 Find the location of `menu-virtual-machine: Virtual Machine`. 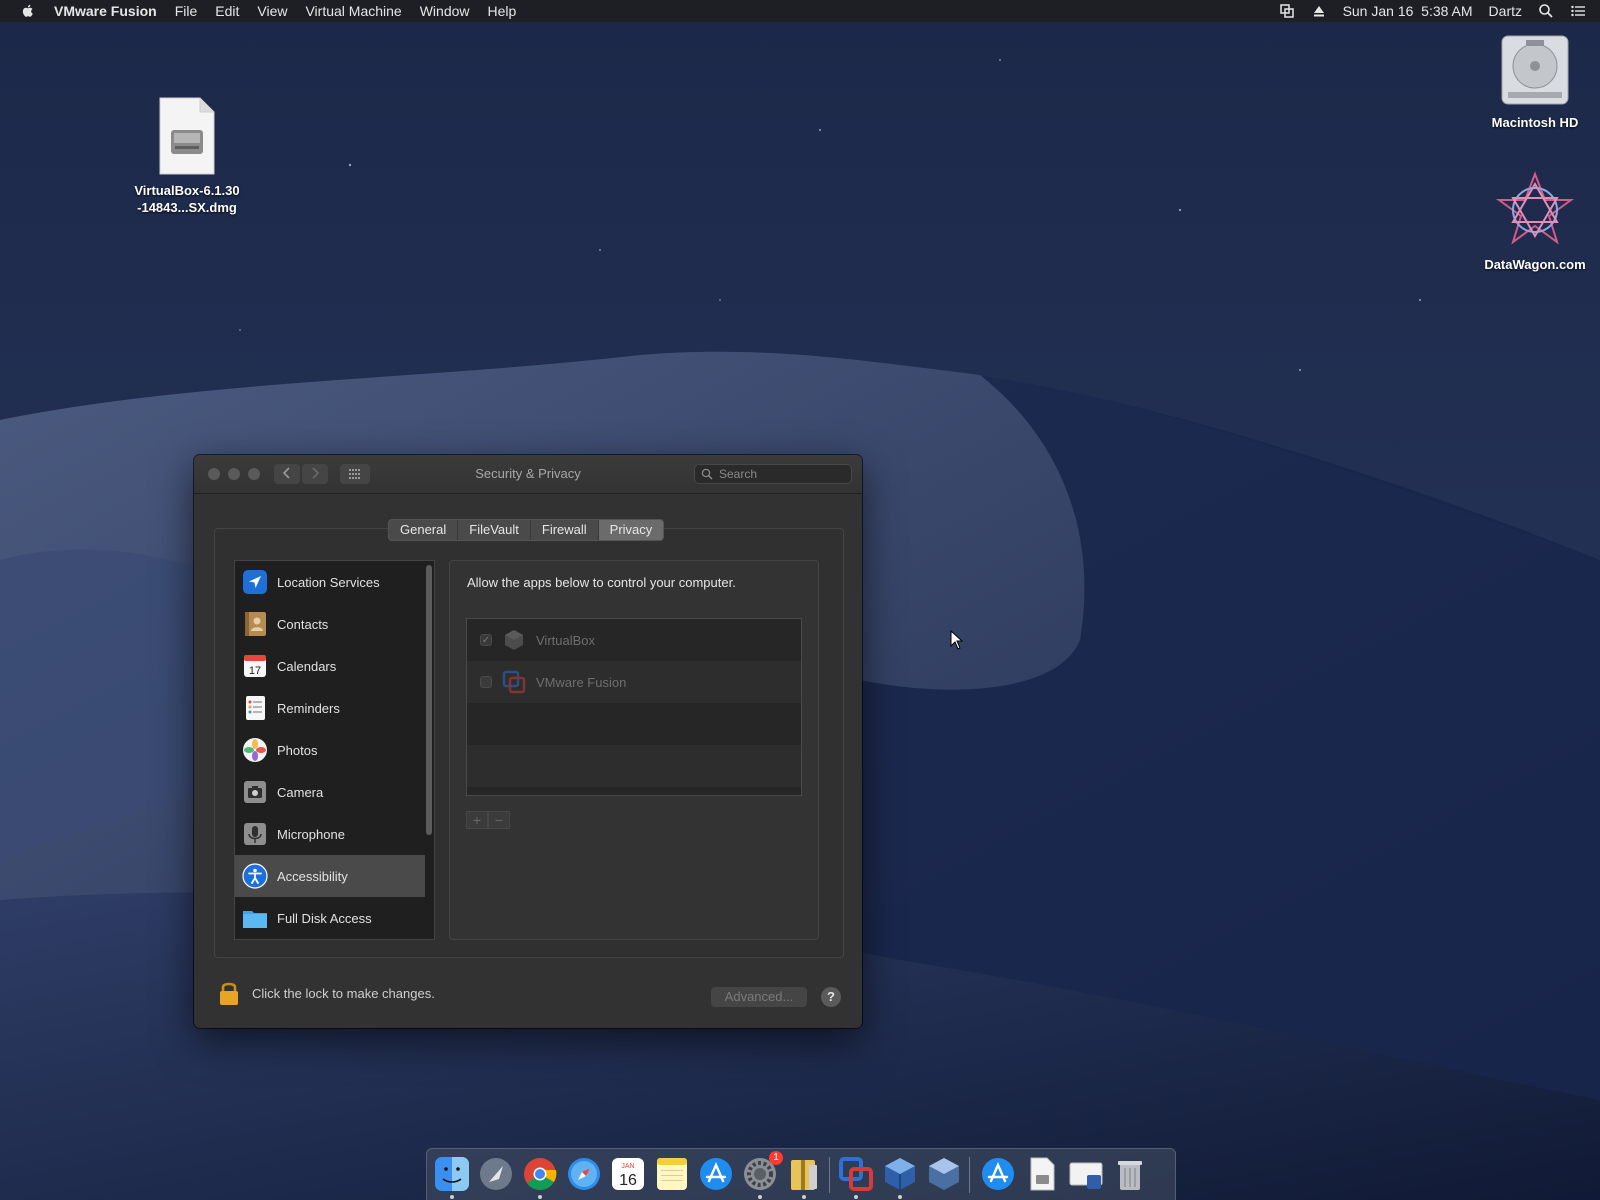

menu-virtual-machine: Virtual Machine is located at coordinates (353, 11).